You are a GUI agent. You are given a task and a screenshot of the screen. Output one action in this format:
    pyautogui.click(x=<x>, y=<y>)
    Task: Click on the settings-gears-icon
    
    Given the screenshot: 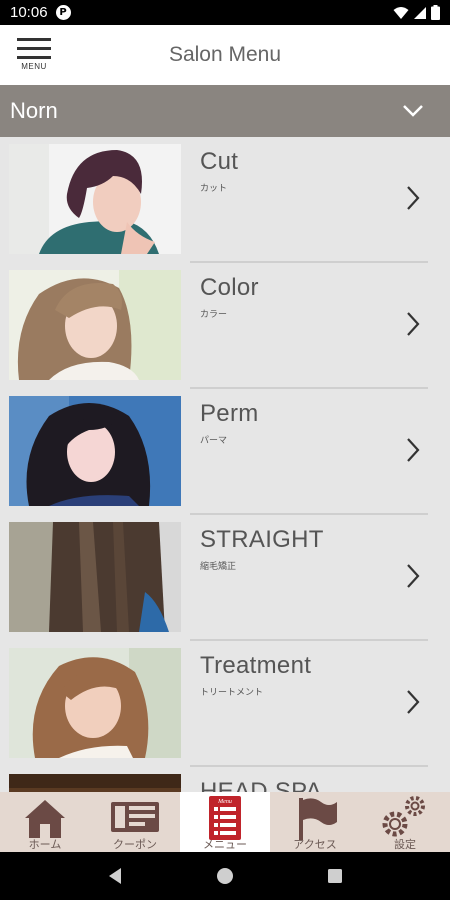 What is the action you would take?
    pyautogui.click(x=403, y=816)
    